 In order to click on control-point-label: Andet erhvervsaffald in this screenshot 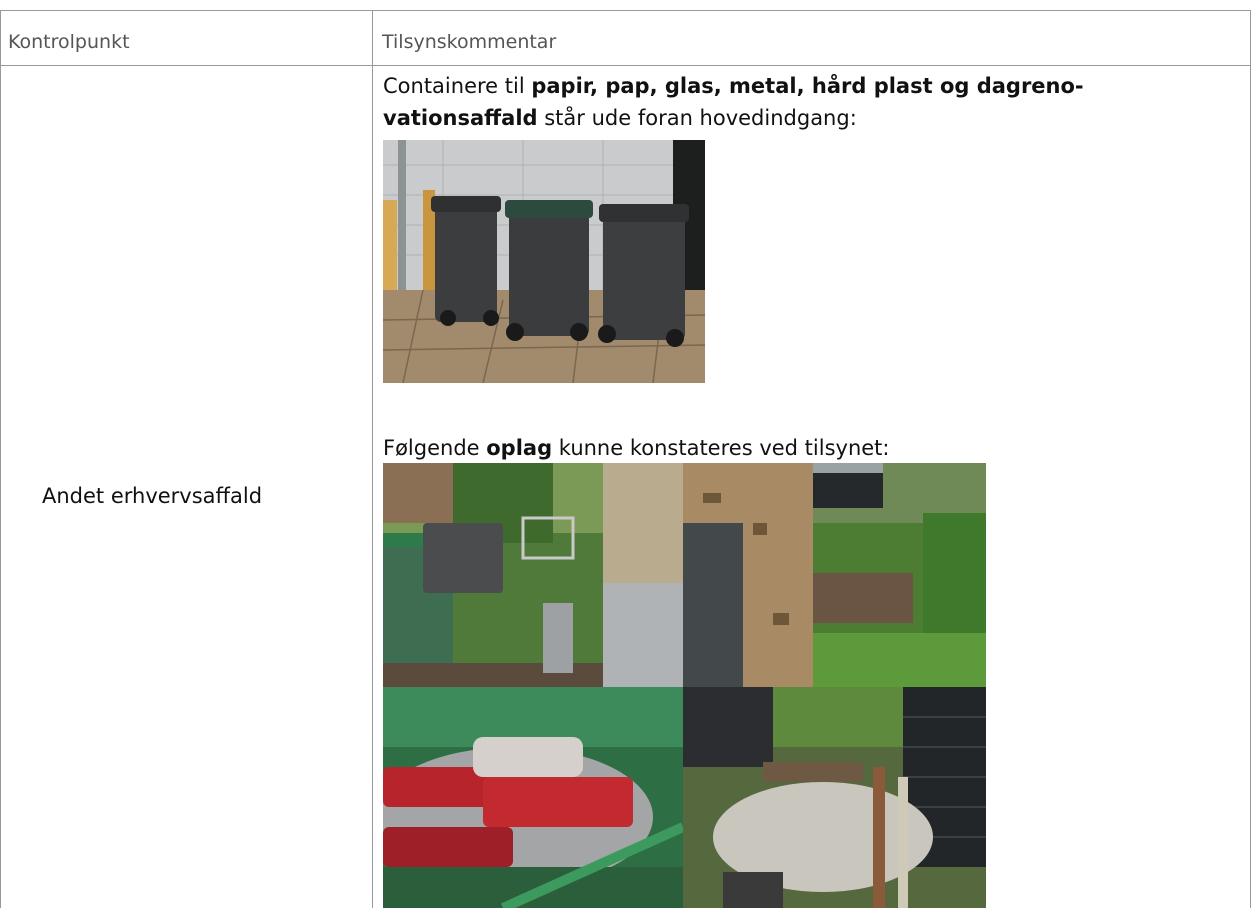, I will do `click(152, 496)`.